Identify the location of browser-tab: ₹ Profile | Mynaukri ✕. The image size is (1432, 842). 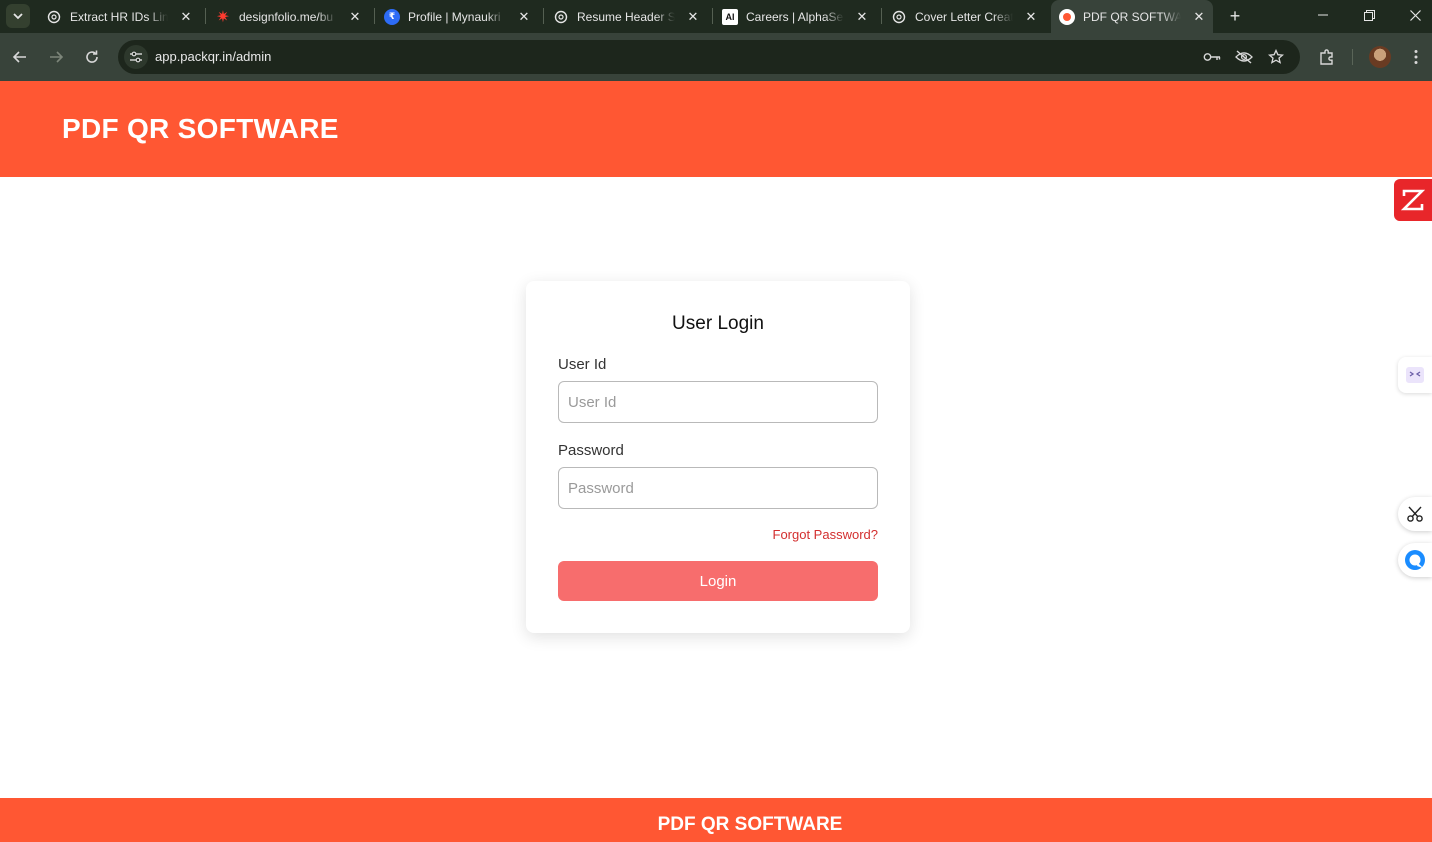
(458, 16).